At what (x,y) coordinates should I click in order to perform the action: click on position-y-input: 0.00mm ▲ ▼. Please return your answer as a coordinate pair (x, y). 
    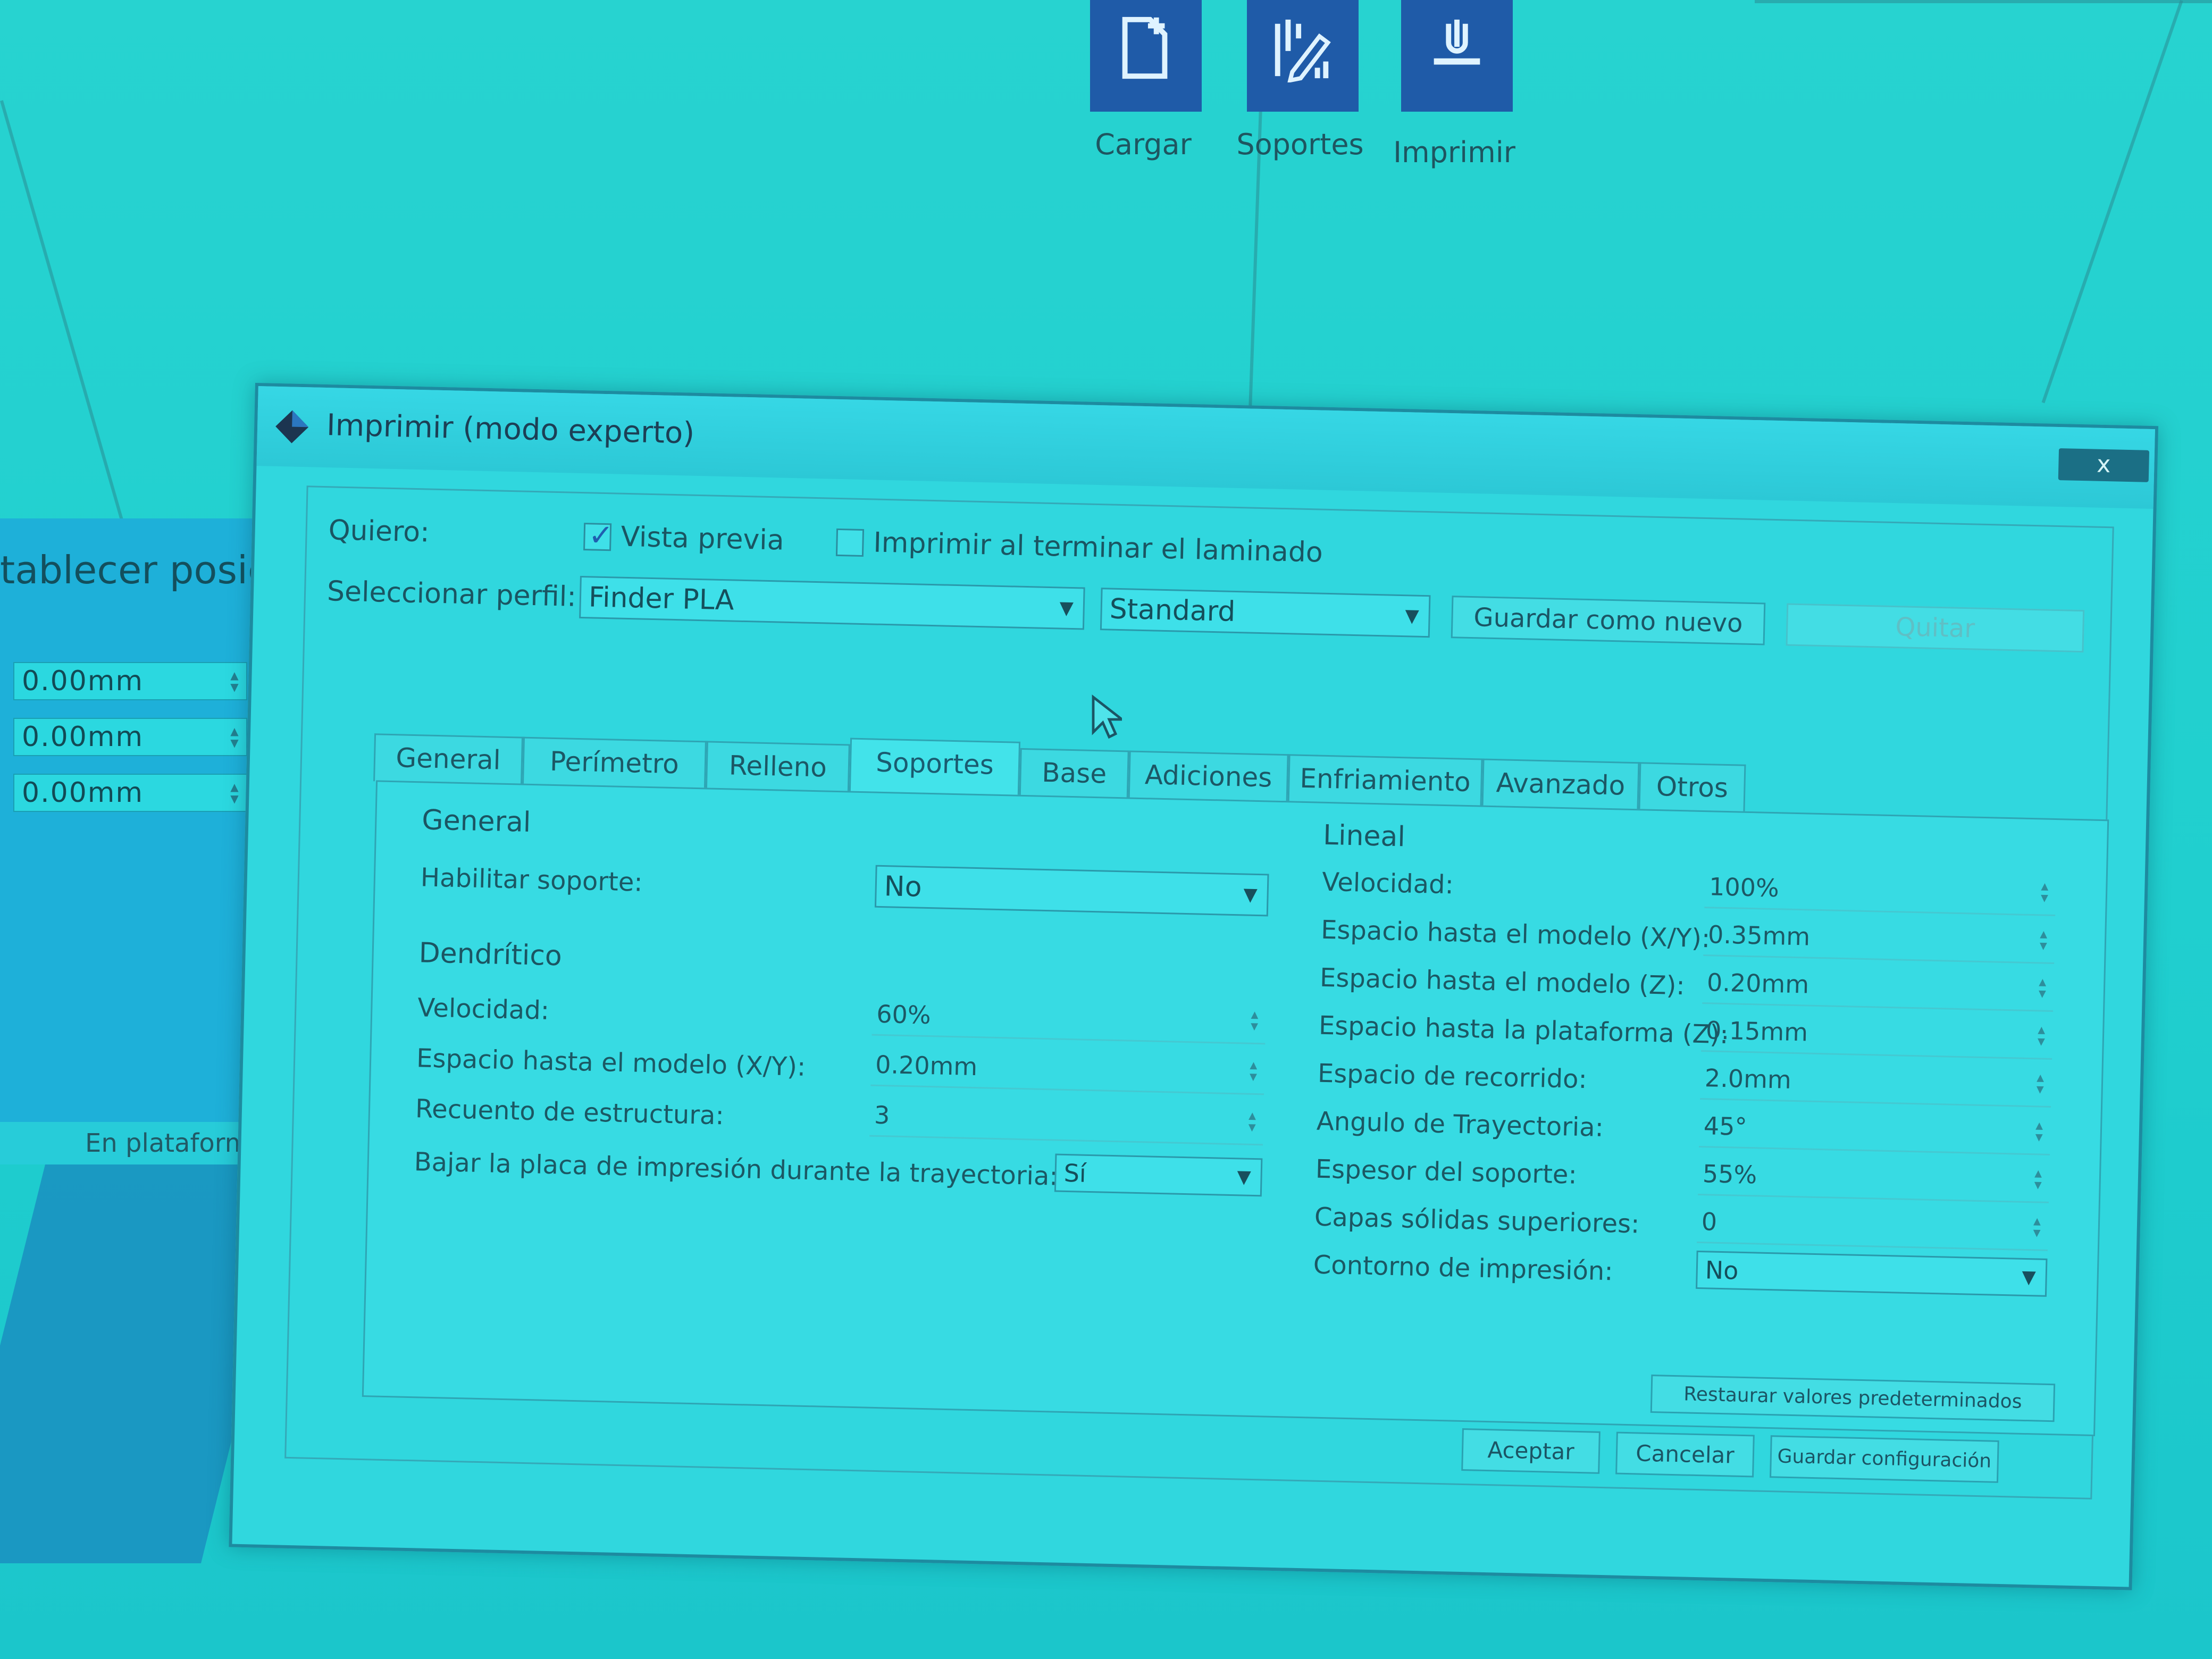
    Looking at the image, I should click on (130, 737).